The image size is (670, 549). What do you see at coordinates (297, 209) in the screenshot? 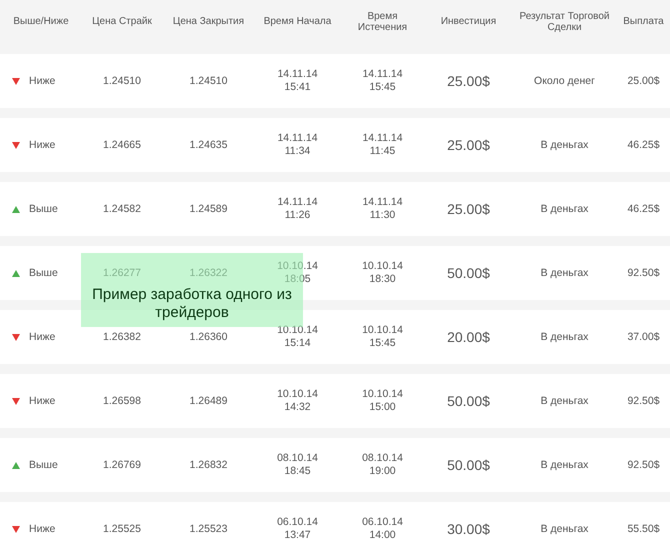
I see `table-cell-text: 14.11.14 11:26` at bounding box center [297, 209].